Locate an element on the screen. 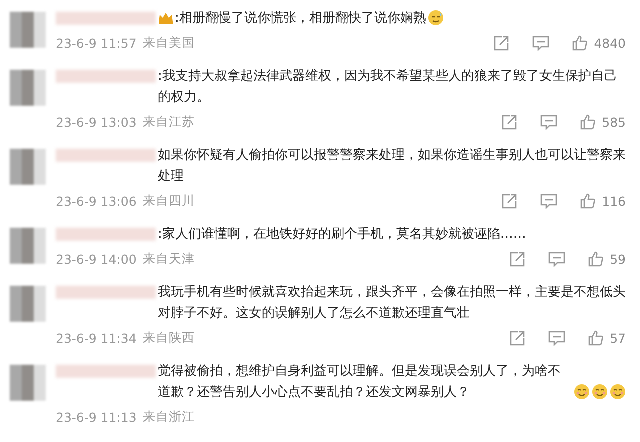  comment-text: 我玩手机有些时候就喜欢抬起来玩，跟头齐平，会像在拍照一样，主要是不想低头对脖子不好。这女的误解别人了怎么不道歉还理直气壮 is located at coordinates (392, 303).